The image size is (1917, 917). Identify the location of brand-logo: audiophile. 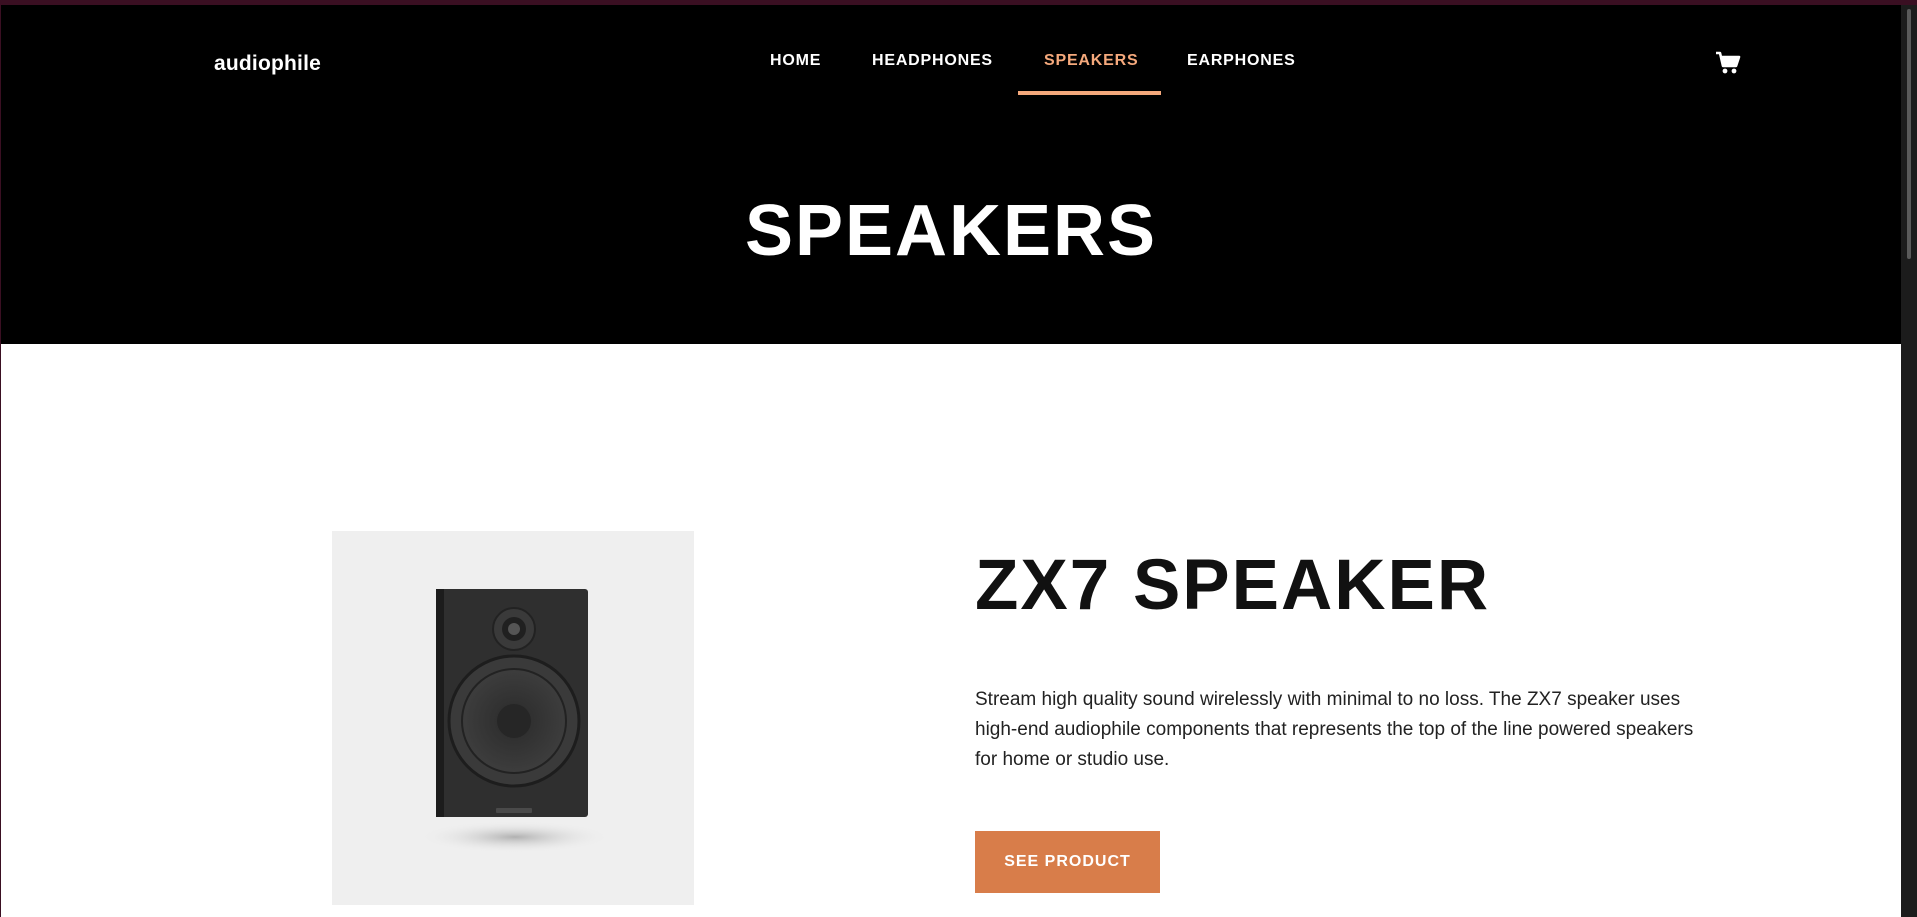
(267, 64).